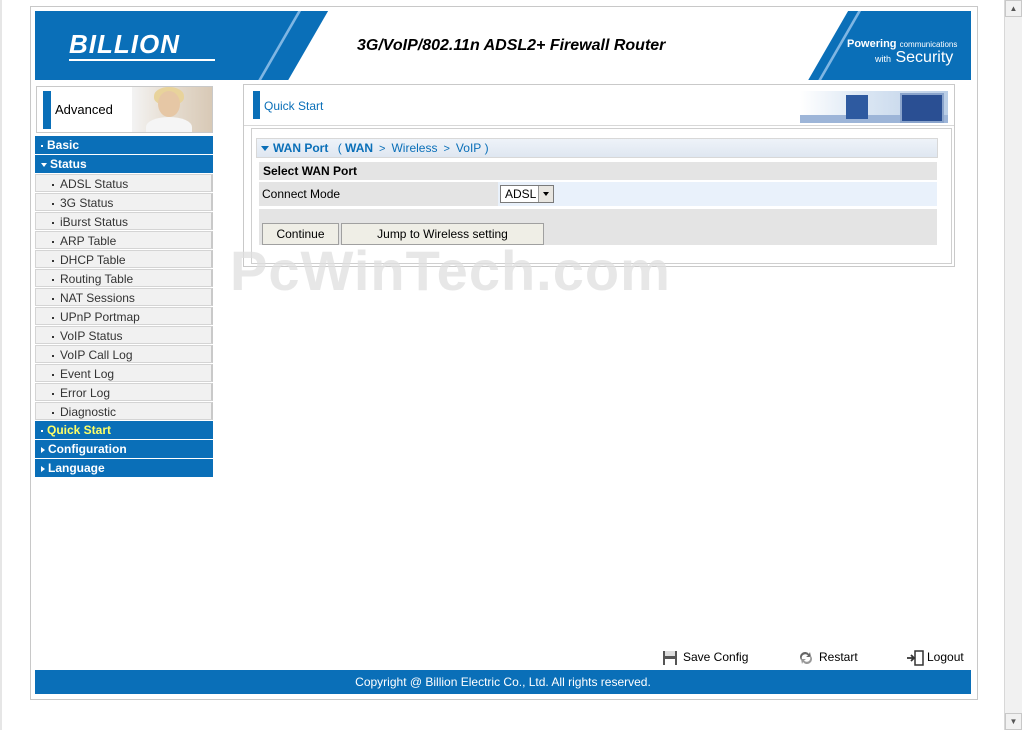 This screenshot has height=730, width=1022. I want to click on sidebar-item-upnp-portmap: UPnP Portmap, so click(124, 316).